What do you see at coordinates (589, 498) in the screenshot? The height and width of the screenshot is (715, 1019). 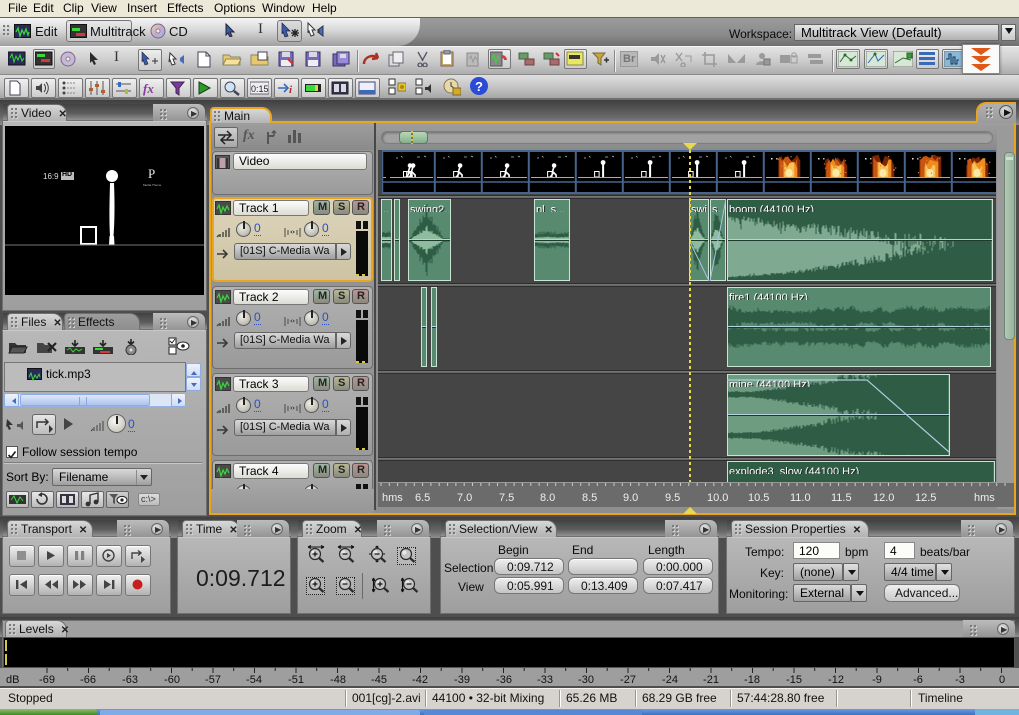 I see `svg-text: 8.5` at bounding box center [589, 498].